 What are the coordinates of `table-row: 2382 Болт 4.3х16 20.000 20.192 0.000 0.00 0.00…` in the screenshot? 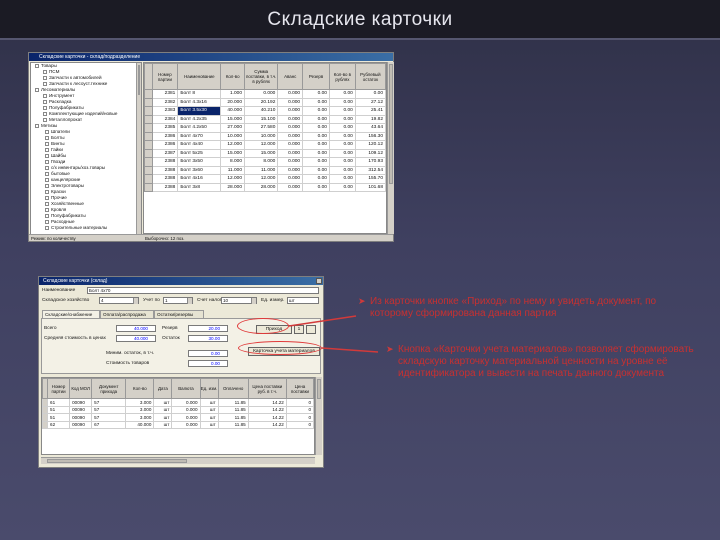 It's located at (265, 102).